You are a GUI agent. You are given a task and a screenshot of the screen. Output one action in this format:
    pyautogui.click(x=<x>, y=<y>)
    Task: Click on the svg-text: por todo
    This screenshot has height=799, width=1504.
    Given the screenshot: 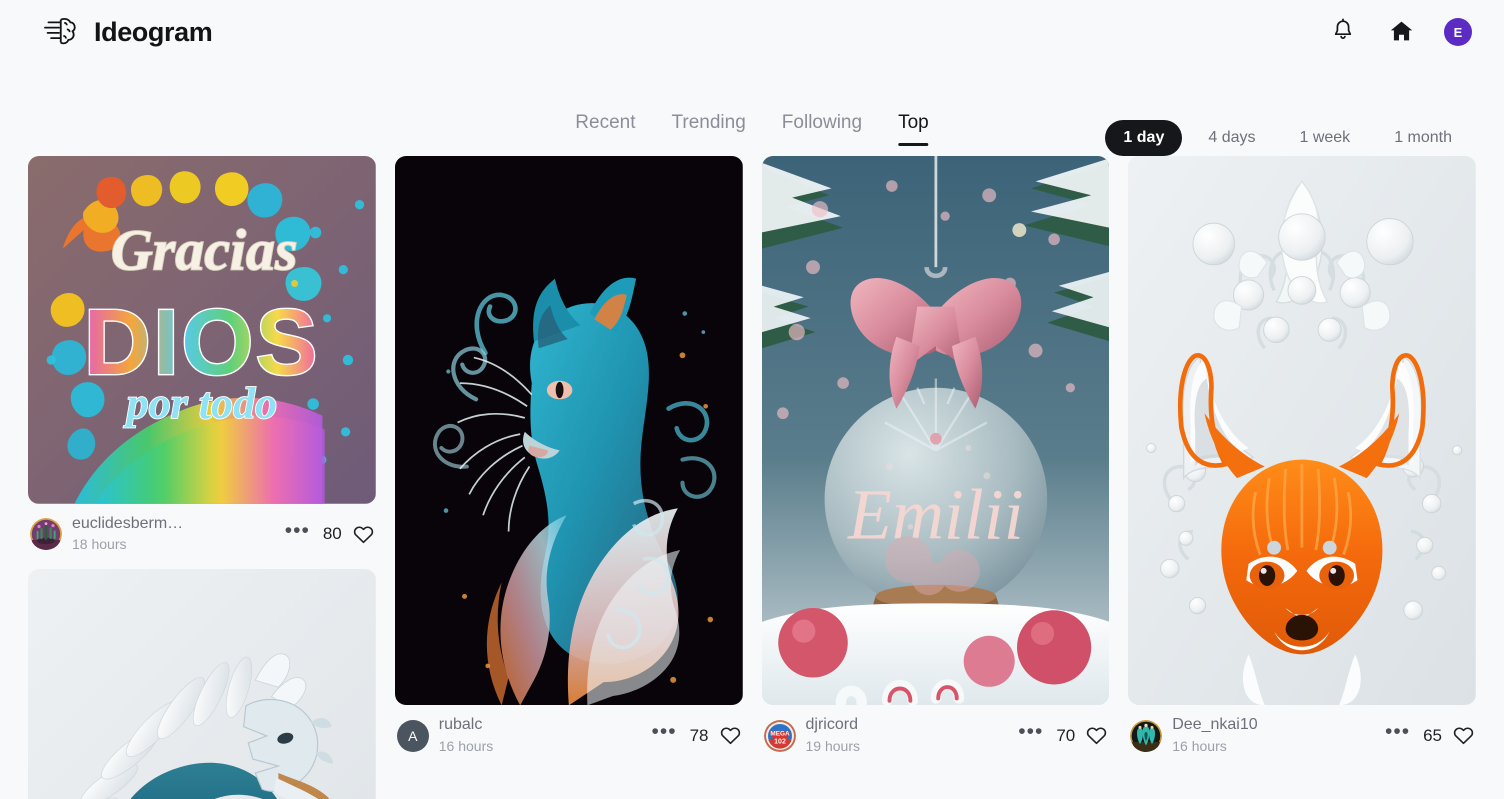 What is the action you would take?
    pyautogui.click(x=200, y=403)
    